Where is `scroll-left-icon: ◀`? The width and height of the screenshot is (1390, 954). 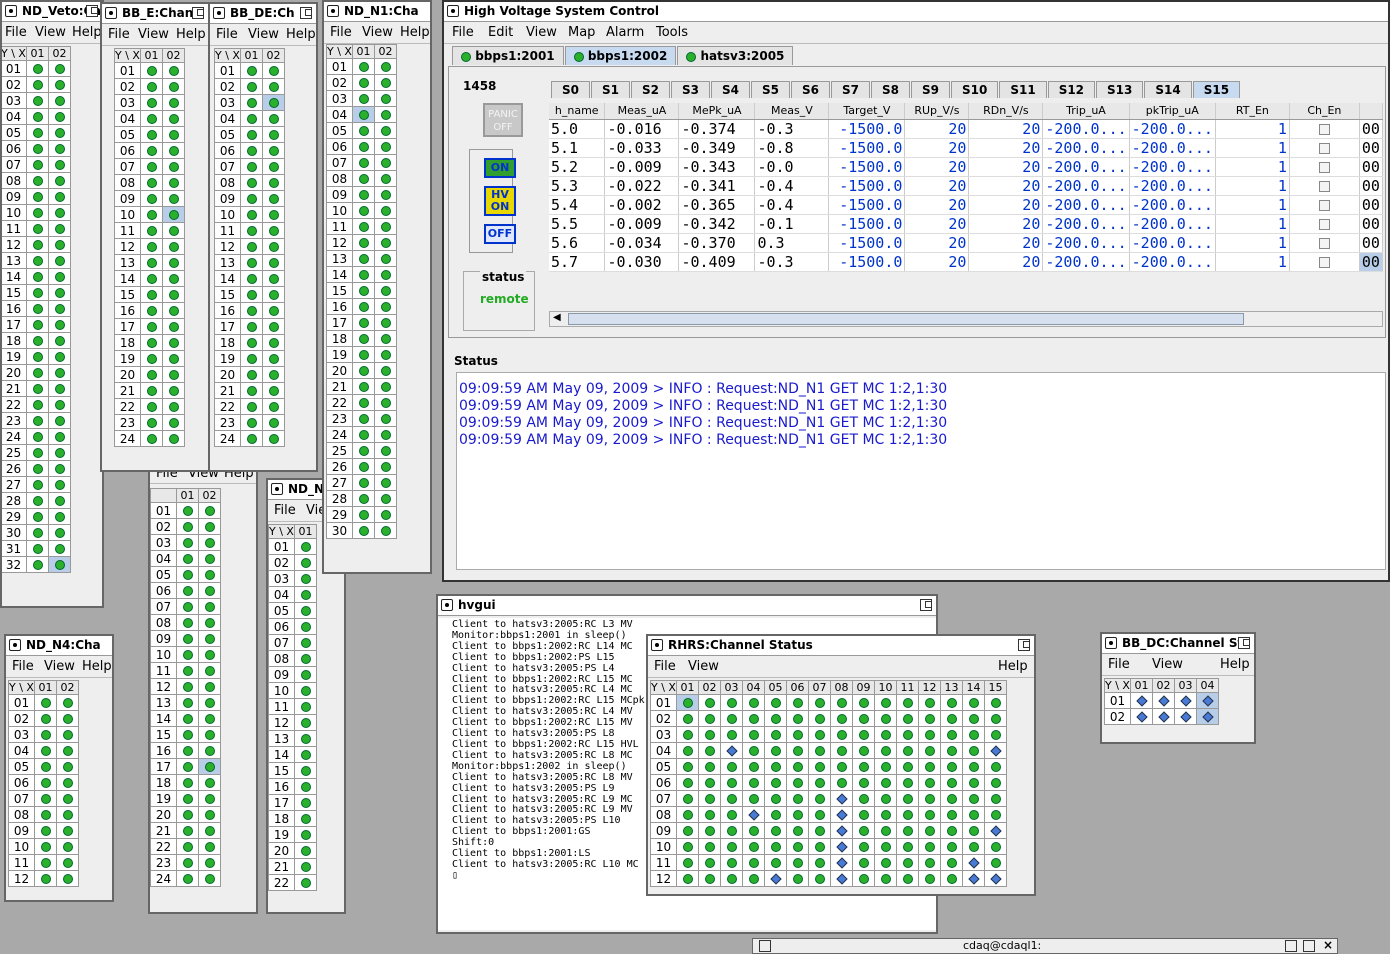
scroll-left-icon: ◀ is located at coordinates (557, 317).